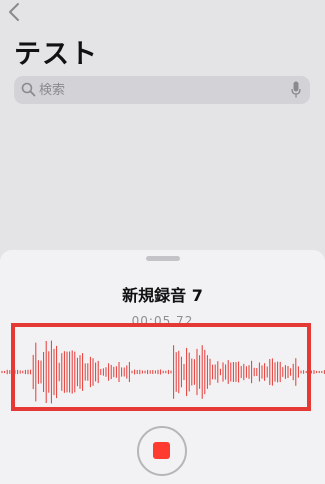  I want to click on sheet-grabber, so click(163, 258).